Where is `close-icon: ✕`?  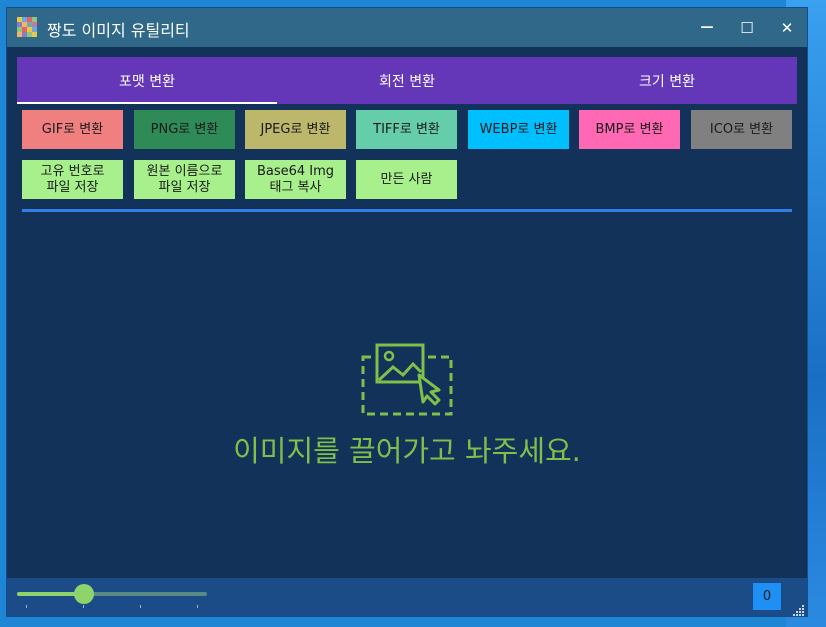
close-icon: ✕ is located at coordinates (787, 27).